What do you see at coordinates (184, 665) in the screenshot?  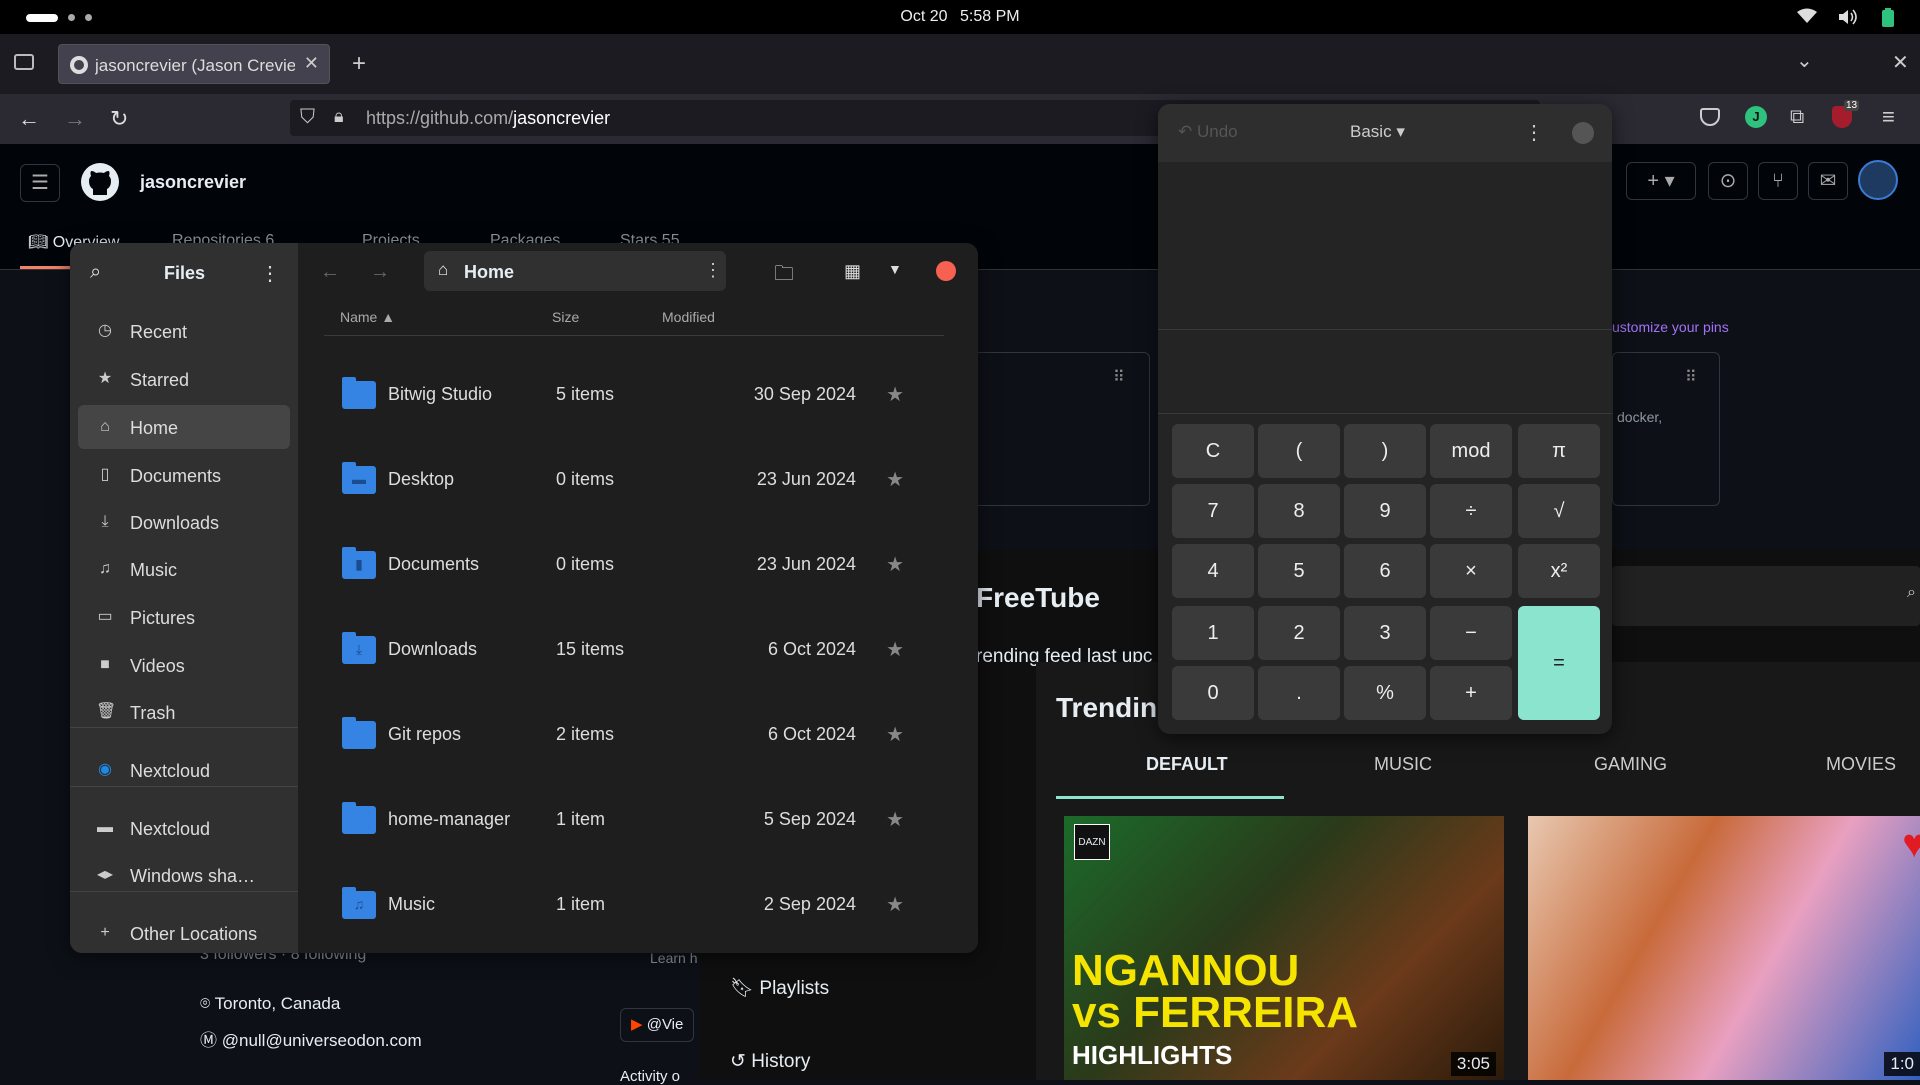 I see `sidebar-item-videos: ■ Videos` at bounding box center [184, 665].